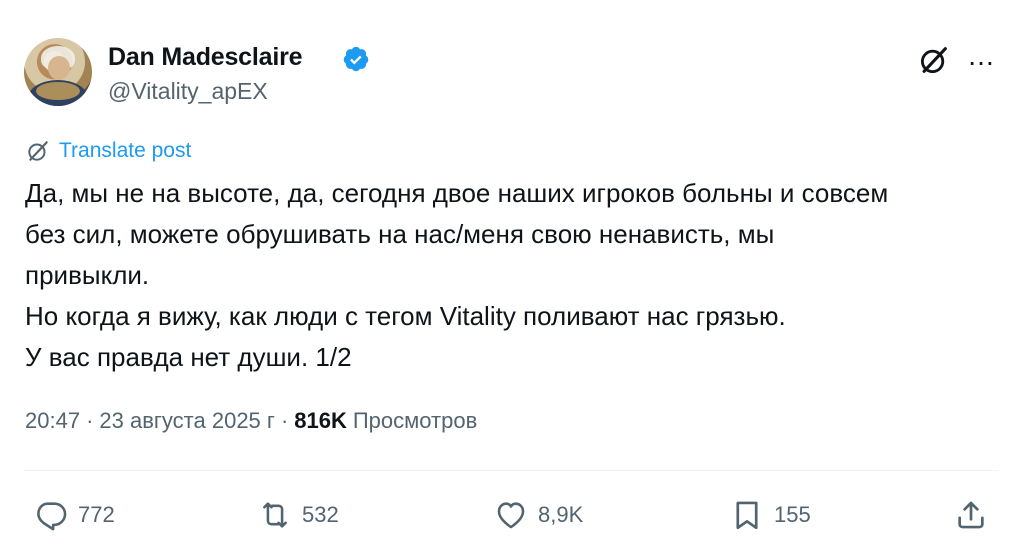  Describe the element at coordinates (96, 514) in the screenshot. I see `reply-count: 772` at that location.